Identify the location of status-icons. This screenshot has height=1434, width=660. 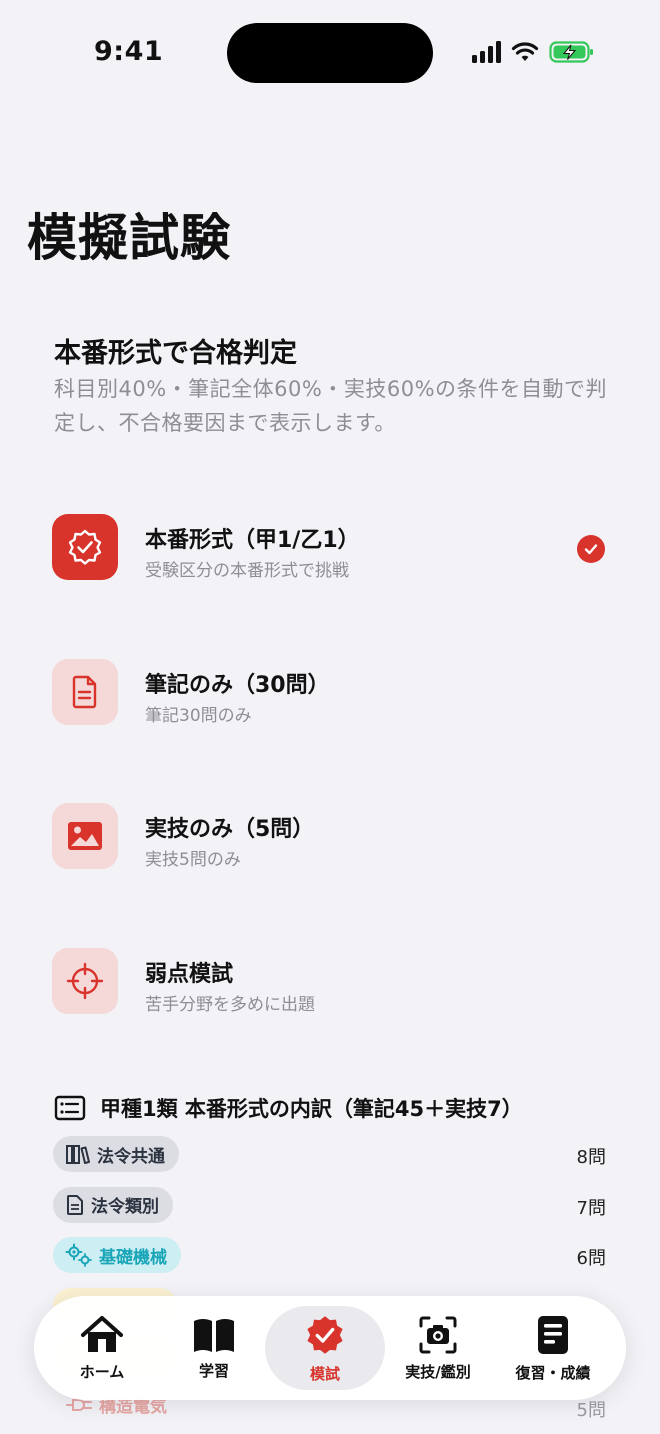
(533, 52).